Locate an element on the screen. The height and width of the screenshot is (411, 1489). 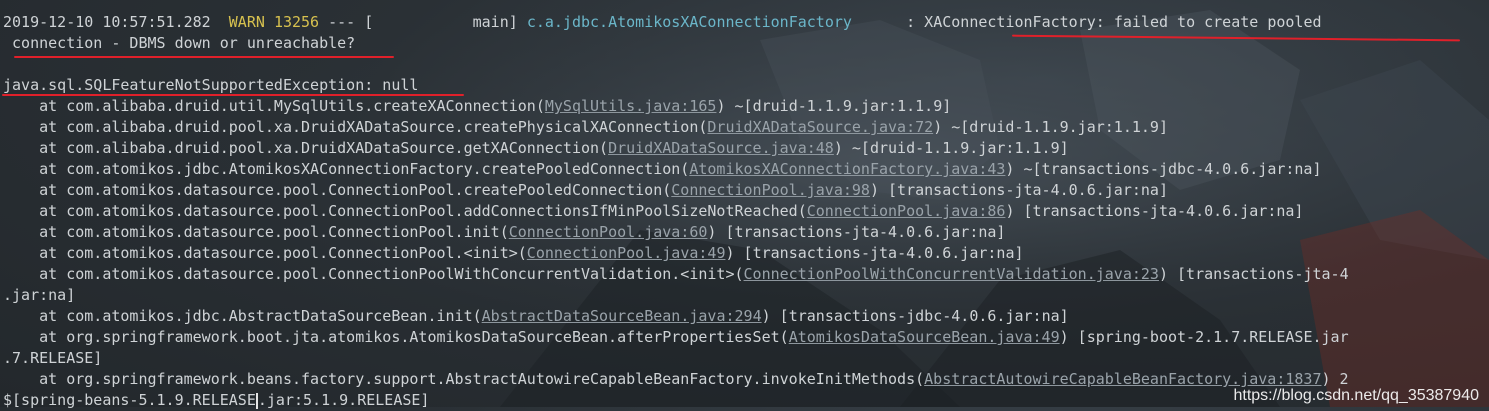
stack-frame-jar-info: ) [transactions-jdbc-4.0.6.jar:na] is located at coordinates (915, 316).